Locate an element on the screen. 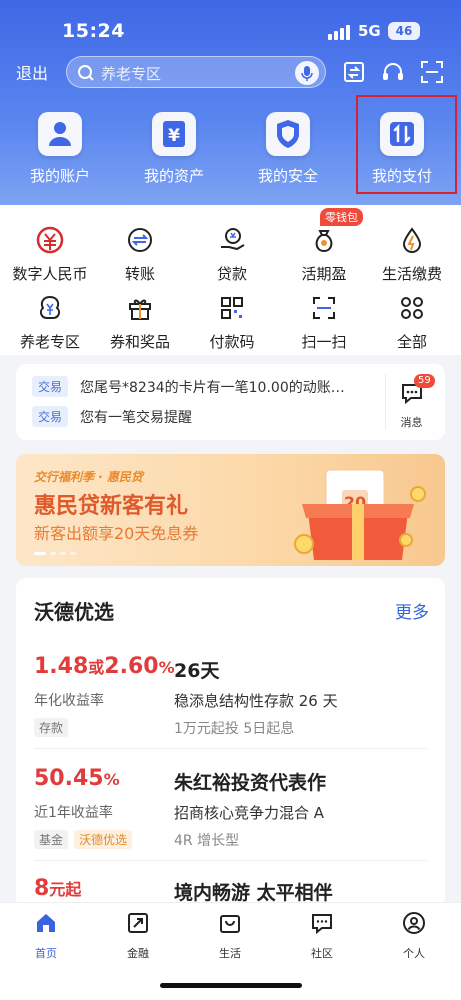  my-security-button: 我的安全 is located at coordinates (288, 149).